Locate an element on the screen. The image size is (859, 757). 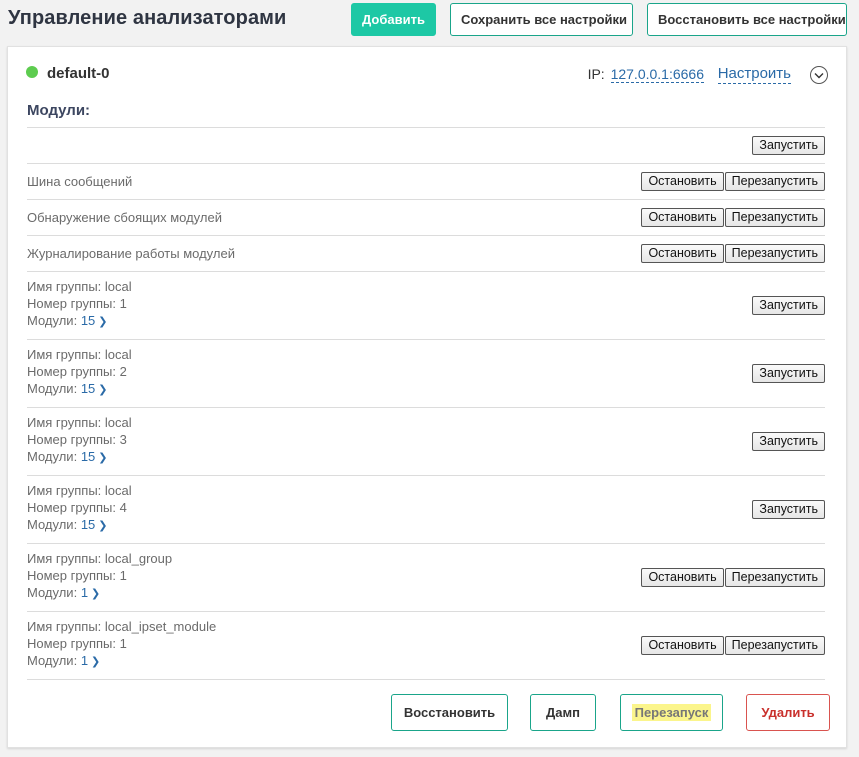
list-divider is located at coordinates (426, 679).